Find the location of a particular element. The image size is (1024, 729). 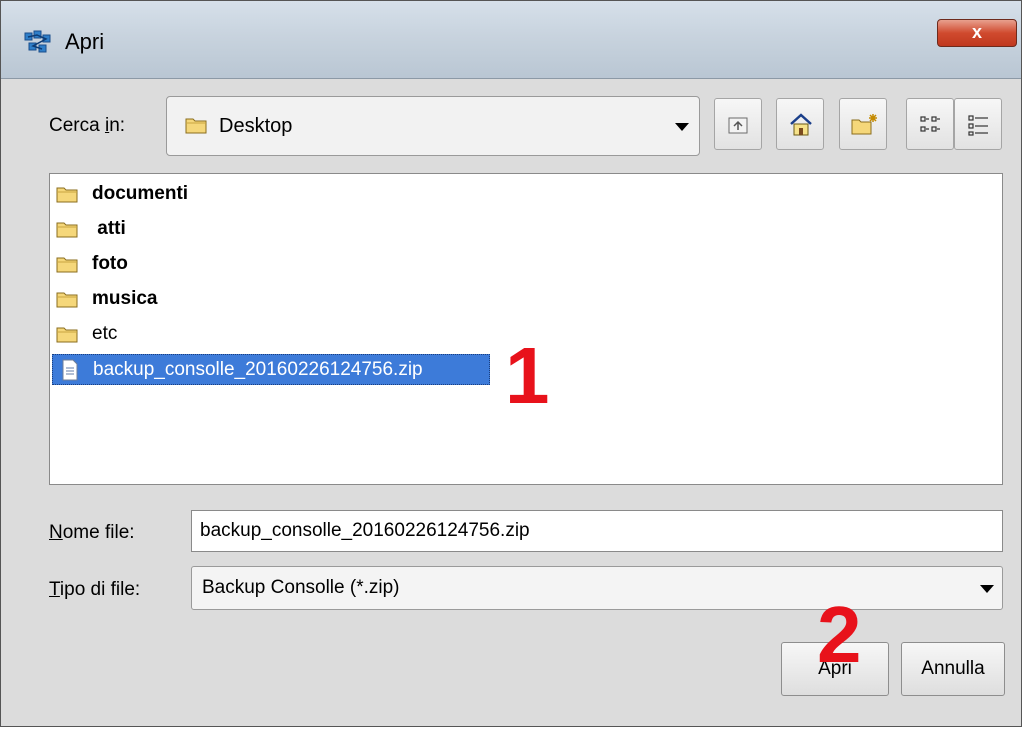

look-in-label-suffix: n: is located at coordinates (117, 125).